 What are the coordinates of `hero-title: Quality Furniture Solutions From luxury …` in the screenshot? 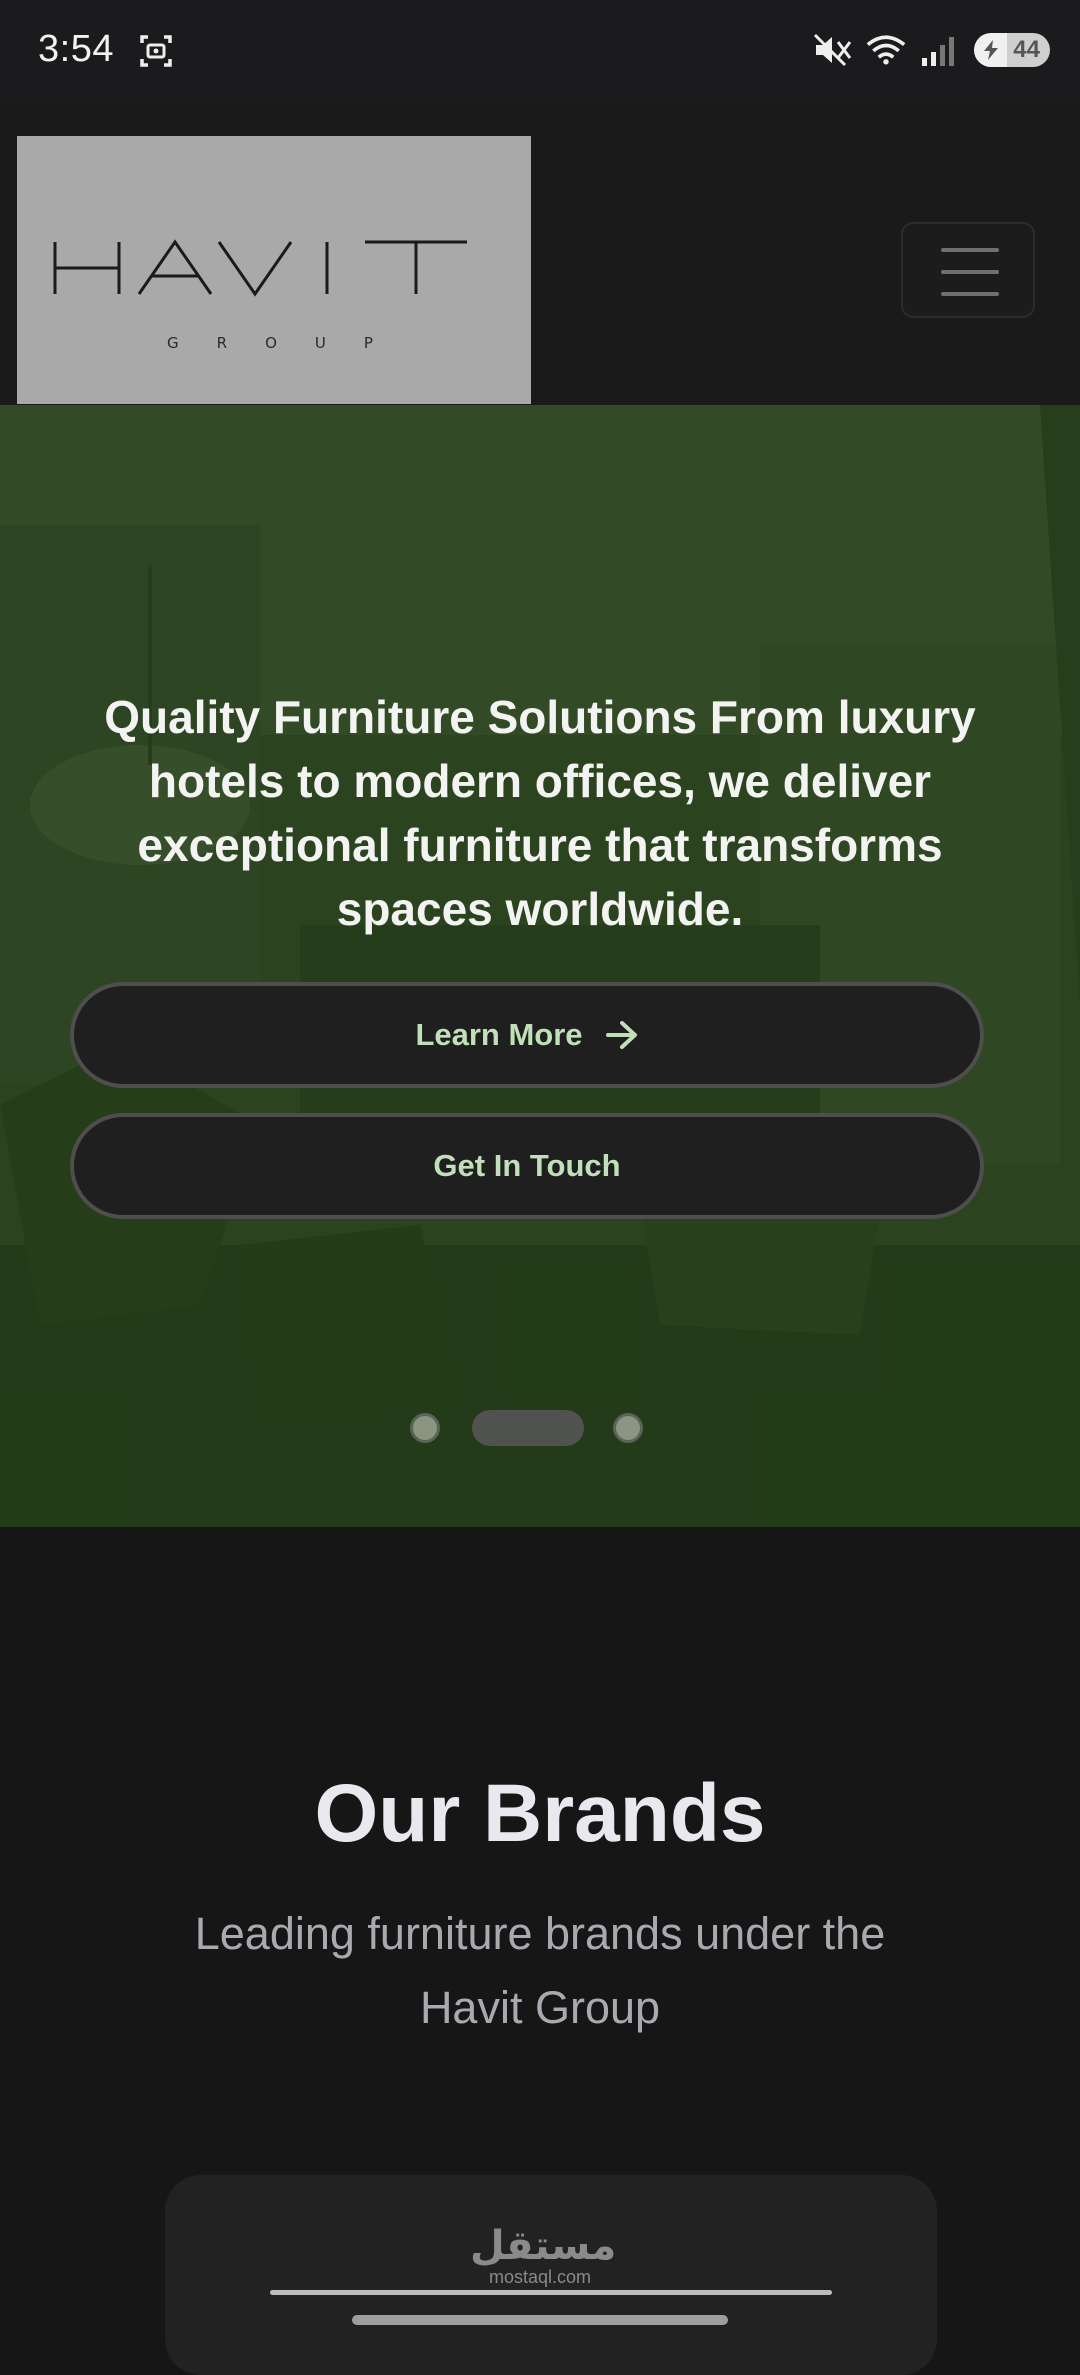 It's located at (540, 813).